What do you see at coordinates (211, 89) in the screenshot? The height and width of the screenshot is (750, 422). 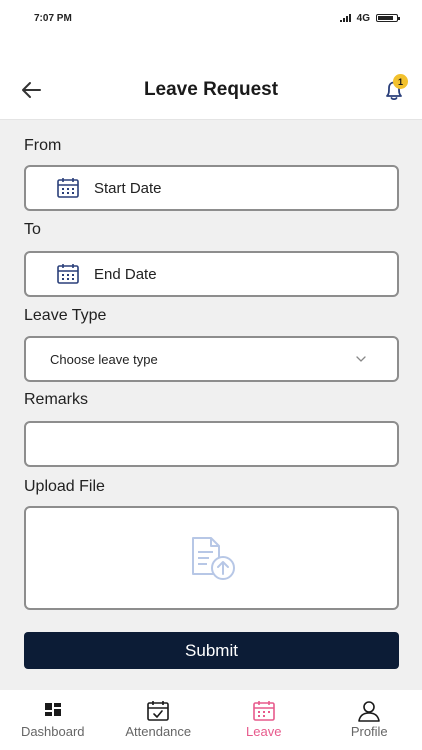 I see `page-title: Leave Request` at bounding box center [211, 89].